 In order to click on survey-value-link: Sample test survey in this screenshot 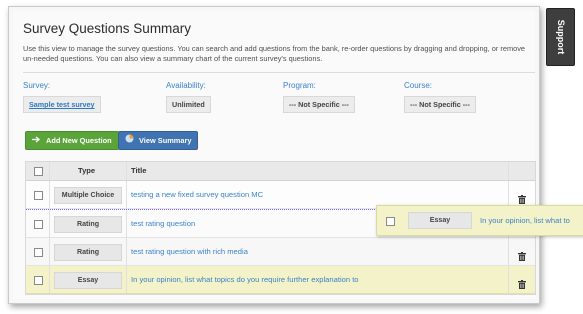, I will do `click(62, 104)`.